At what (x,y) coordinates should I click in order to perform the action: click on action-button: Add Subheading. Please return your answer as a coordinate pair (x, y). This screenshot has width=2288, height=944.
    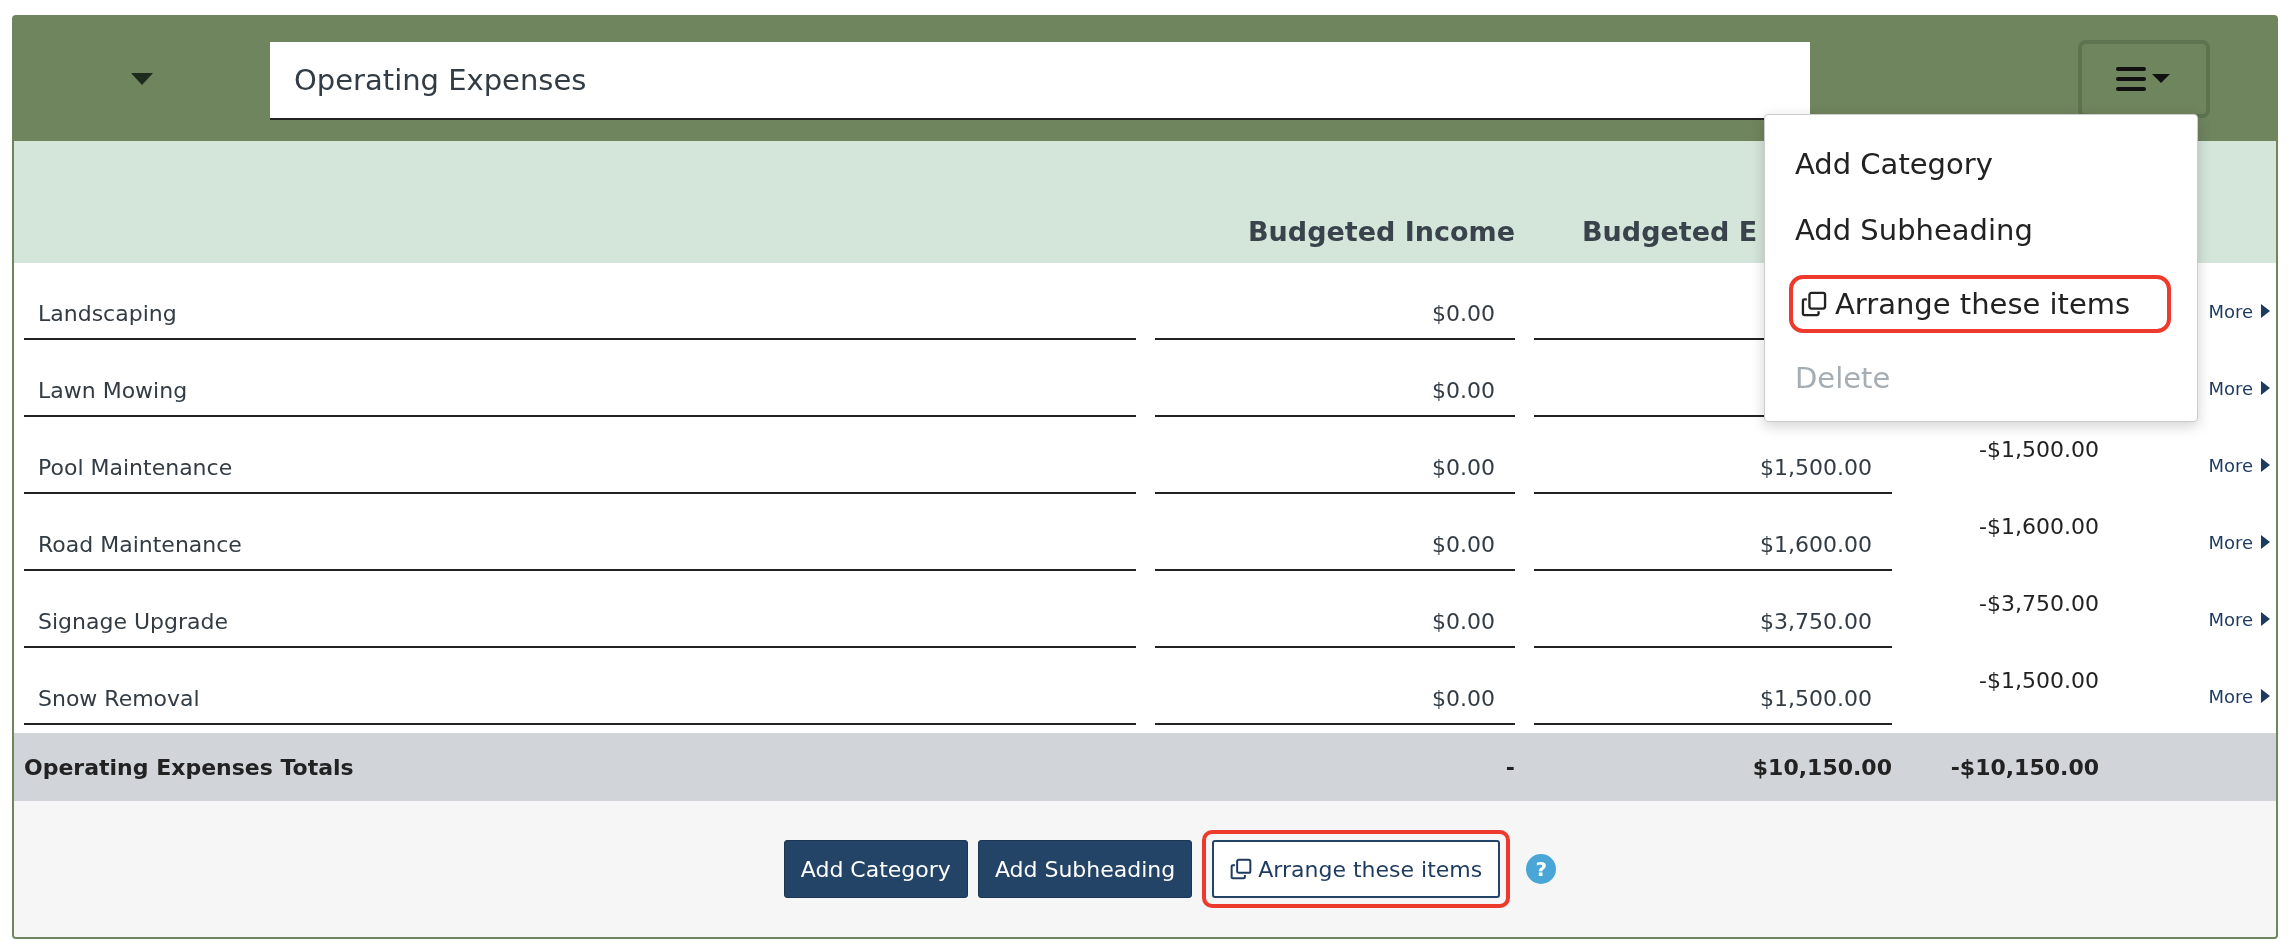
    Looking at the image, I should click on (1085, 869).